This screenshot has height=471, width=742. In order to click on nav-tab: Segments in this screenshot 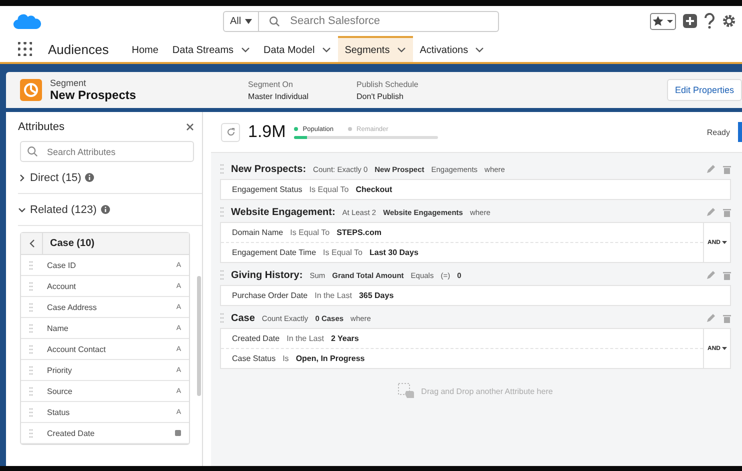, I will do `click(375, 49)`.